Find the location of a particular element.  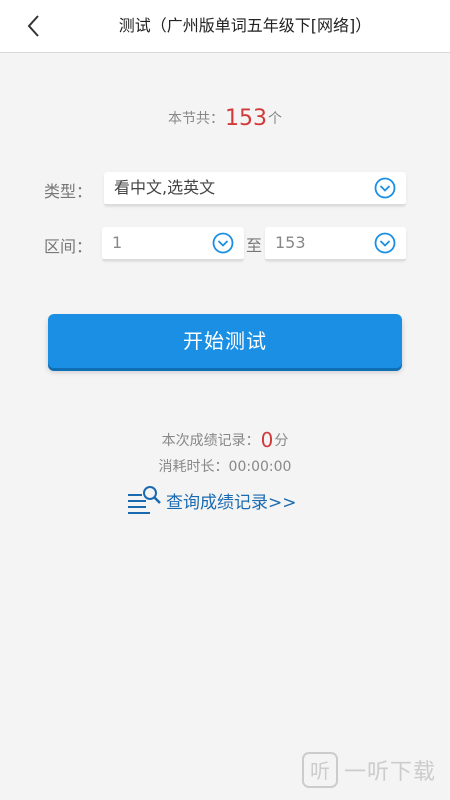

history-link-label: 查询成绩记录>> is located at coordinates (231, 502).